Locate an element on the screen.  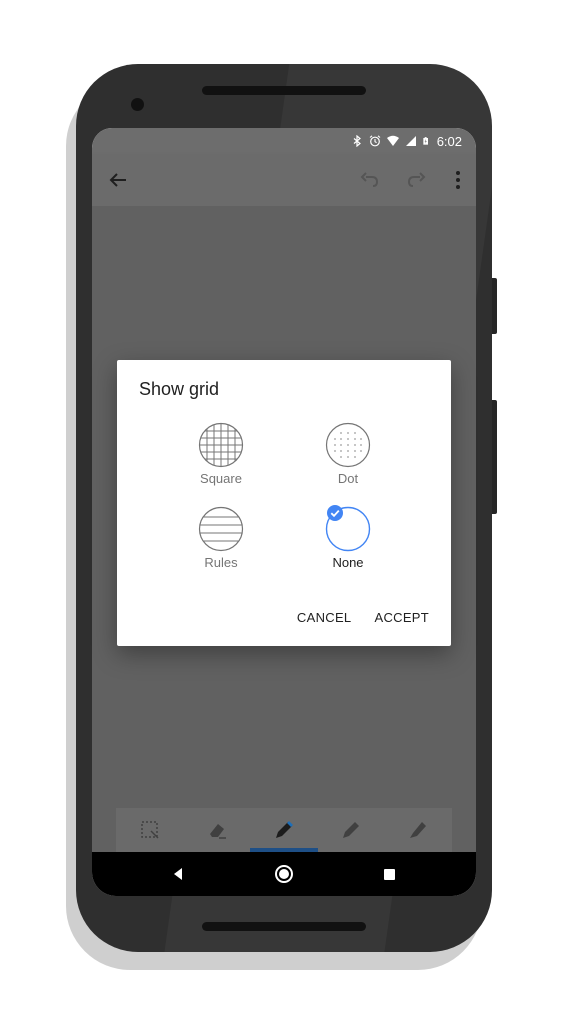
grid-option-label: Square is located at coordinates (221, 478).